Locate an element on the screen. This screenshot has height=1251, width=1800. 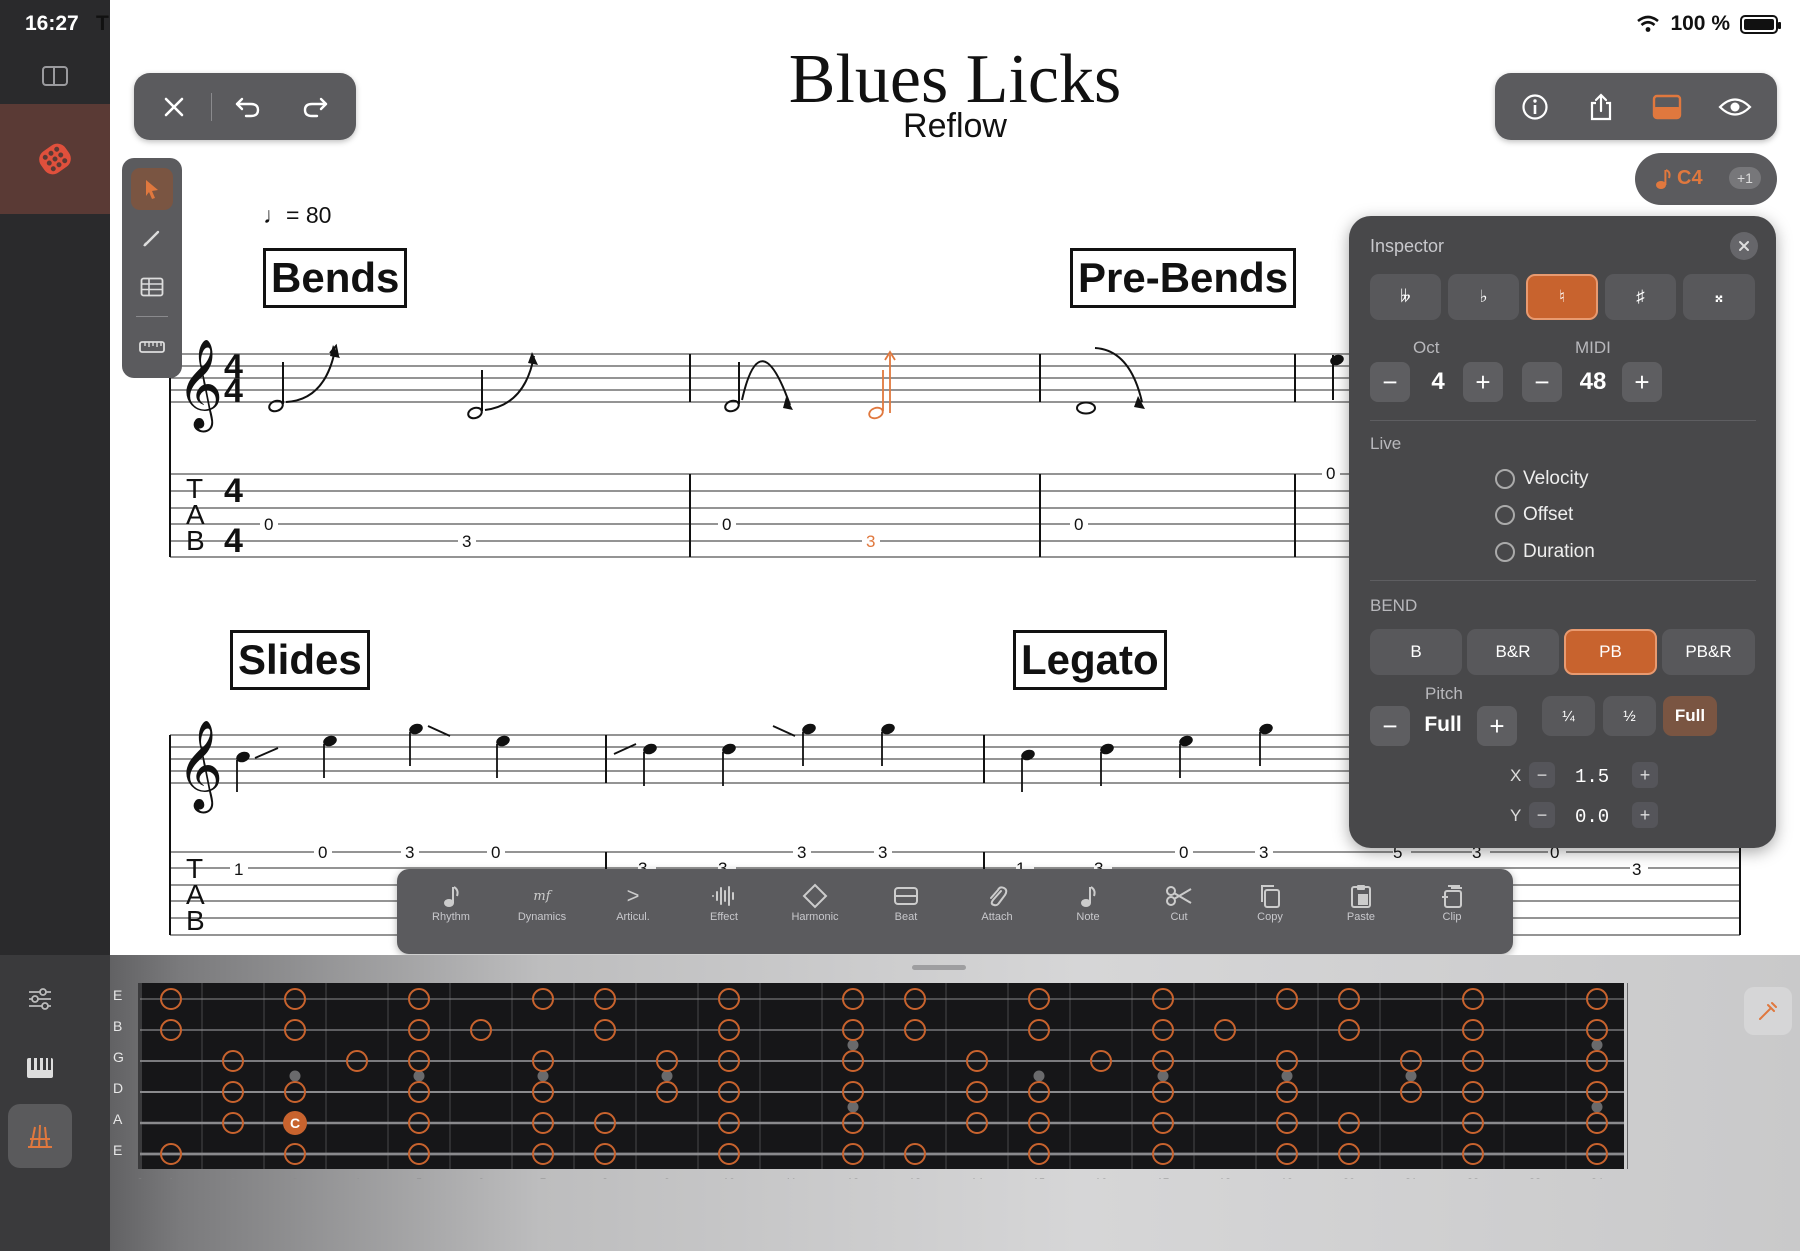
section-label: Legato is located at coordinates (1090, 660).